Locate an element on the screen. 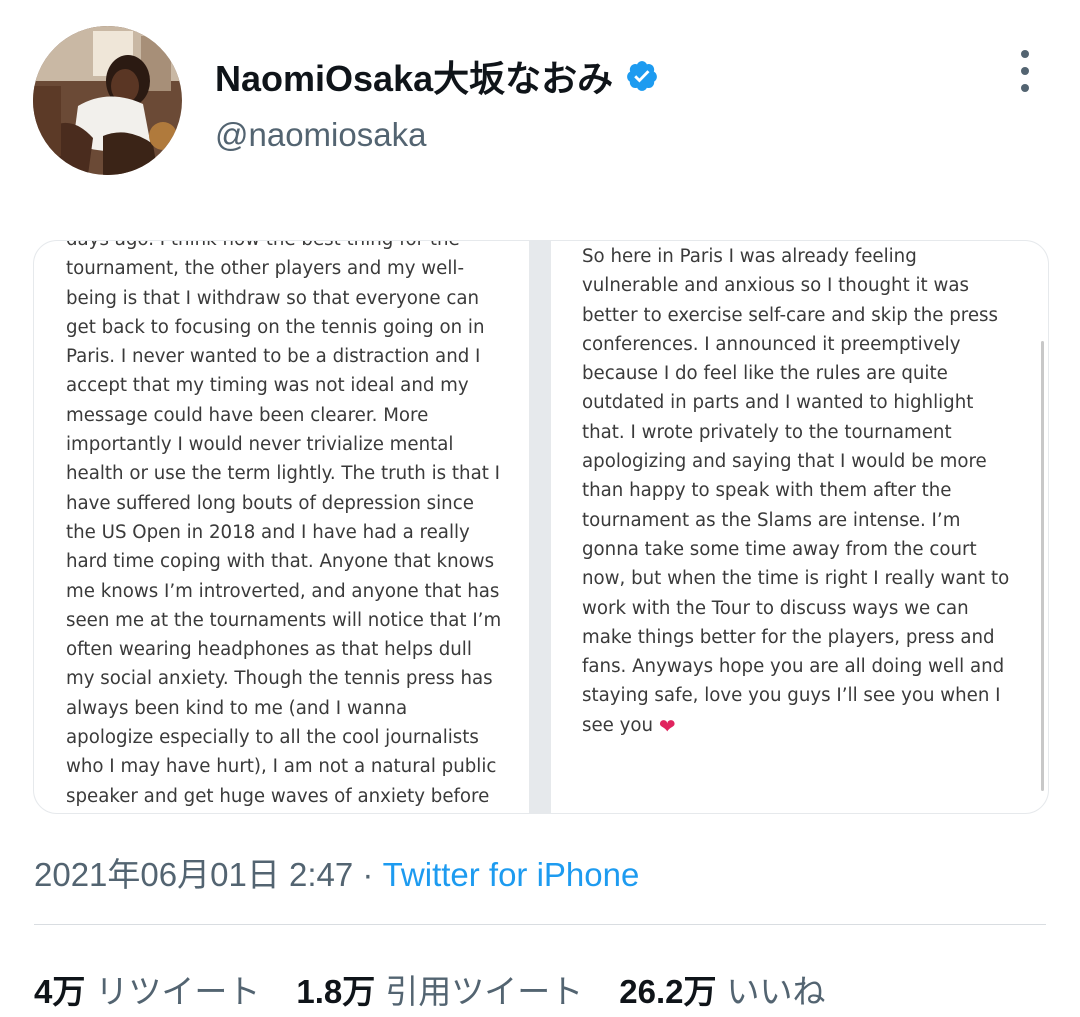 The width and height of the screenshot is (1080, 1017). quote-tweets-stat: 1.8万 引用ツイート is located at coordinates (439, 989).